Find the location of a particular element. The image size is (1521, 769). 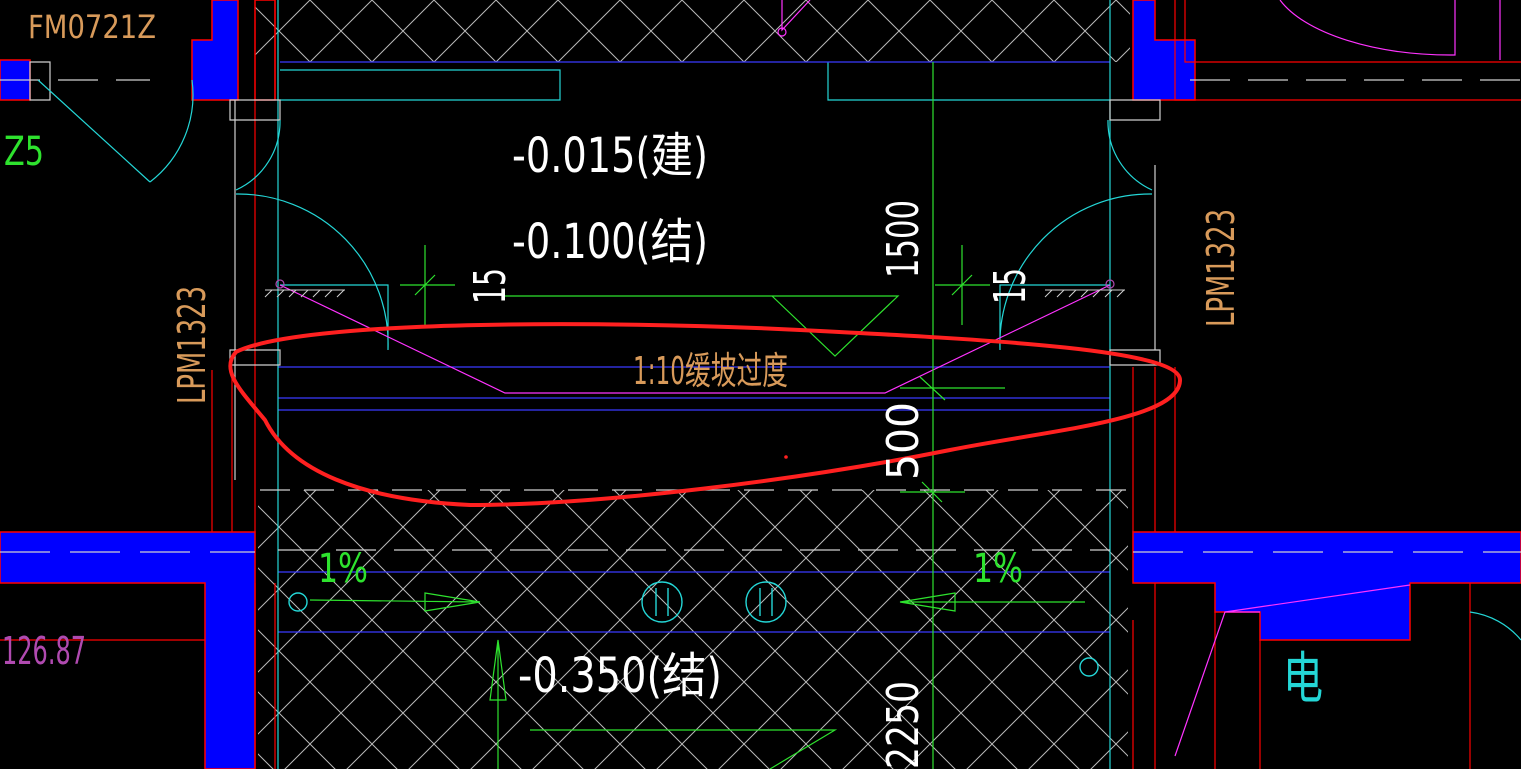

door-arc-top-left-small is located at coordinates (115, 131).